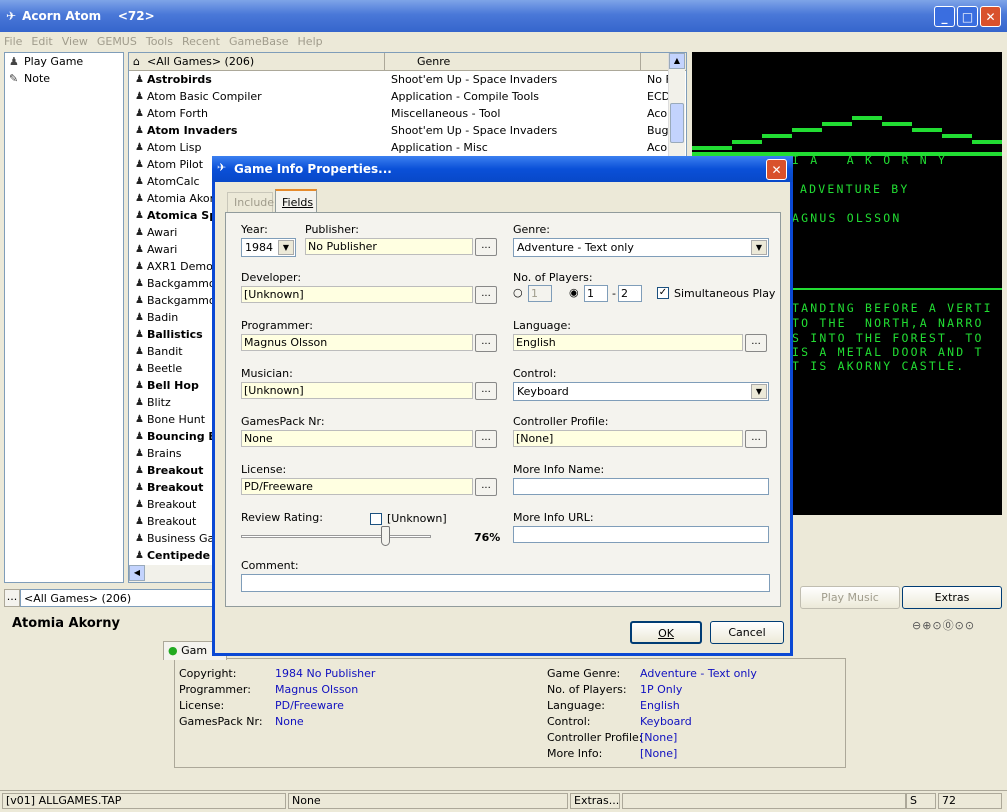 Image resolution: width=1007 pixels, height=812 pixels. What do you see at coordinates (850, 597) in the screenshot?
I see `play-music-button: Play Music` at bounding box center [850, 597].